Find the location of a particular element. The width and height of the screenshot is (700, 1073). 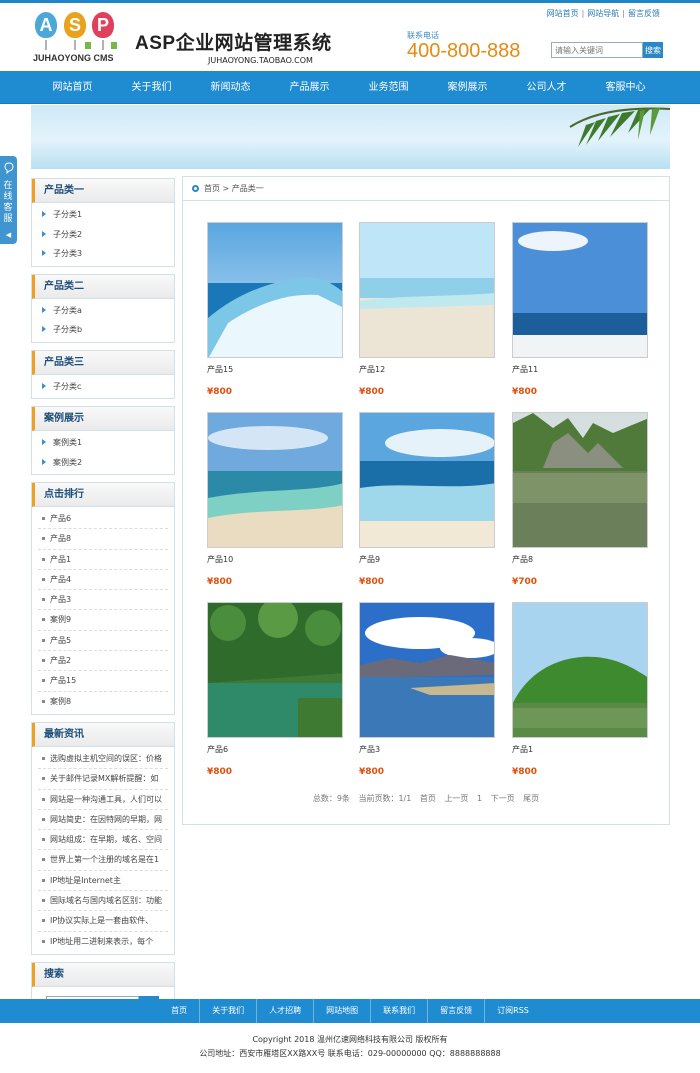

product-image-green-hill is located at coordinates (580, 670).